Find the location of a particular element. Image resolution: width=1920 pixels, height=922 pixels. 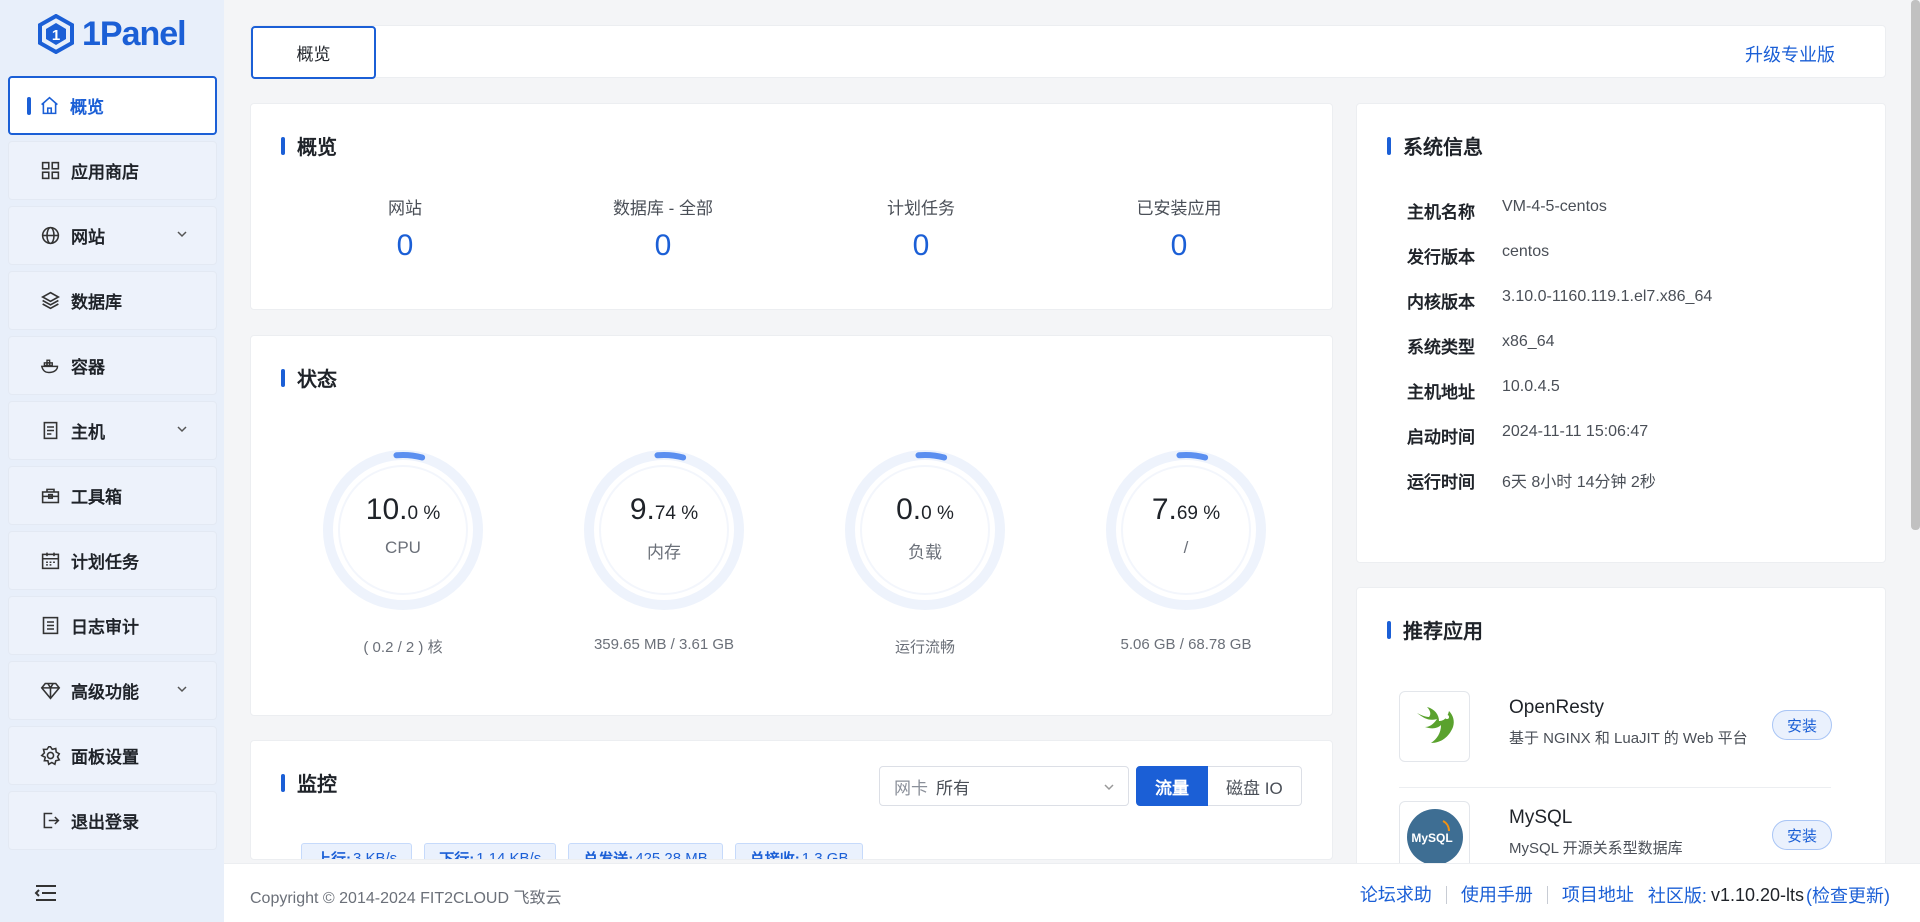

sidebar-item-settings: 面板设置 is located at coordinates (112, 755).